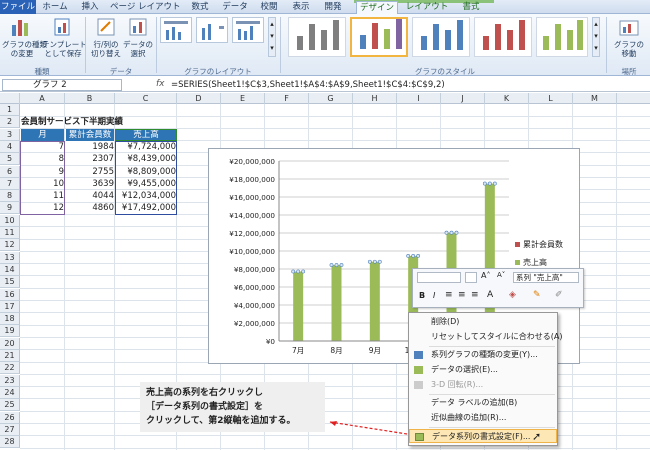 This screenshot has height=450, width=650. Describe the element at coordinates (490, 295) in the screenshot. I see `text-direction-icon: A` at that location.